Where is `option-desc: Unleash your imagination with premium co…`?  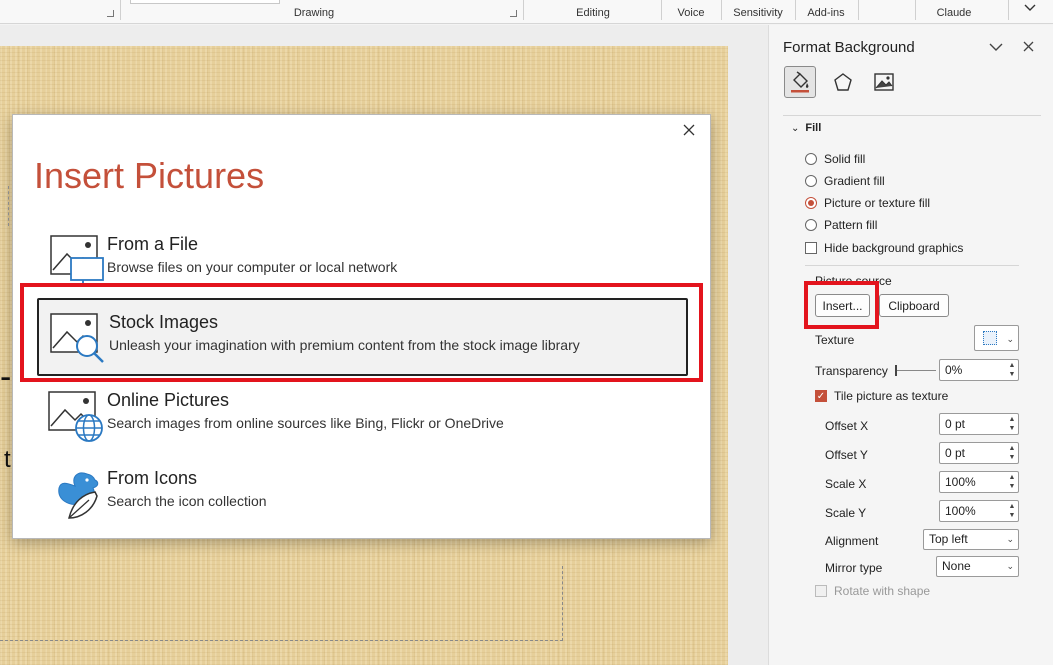
option-desc: Unleash your imagination with premium co… is located at coordinates (344, 345).